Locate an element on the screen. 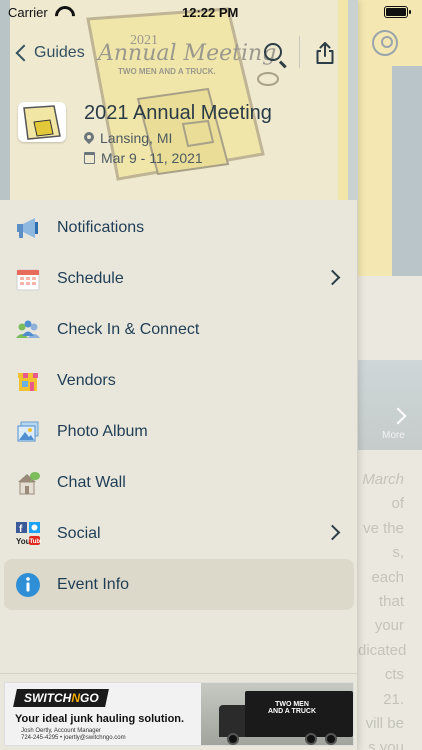 The image size is (422, 750). background-text-line: that is located at coordinates (391, 602).